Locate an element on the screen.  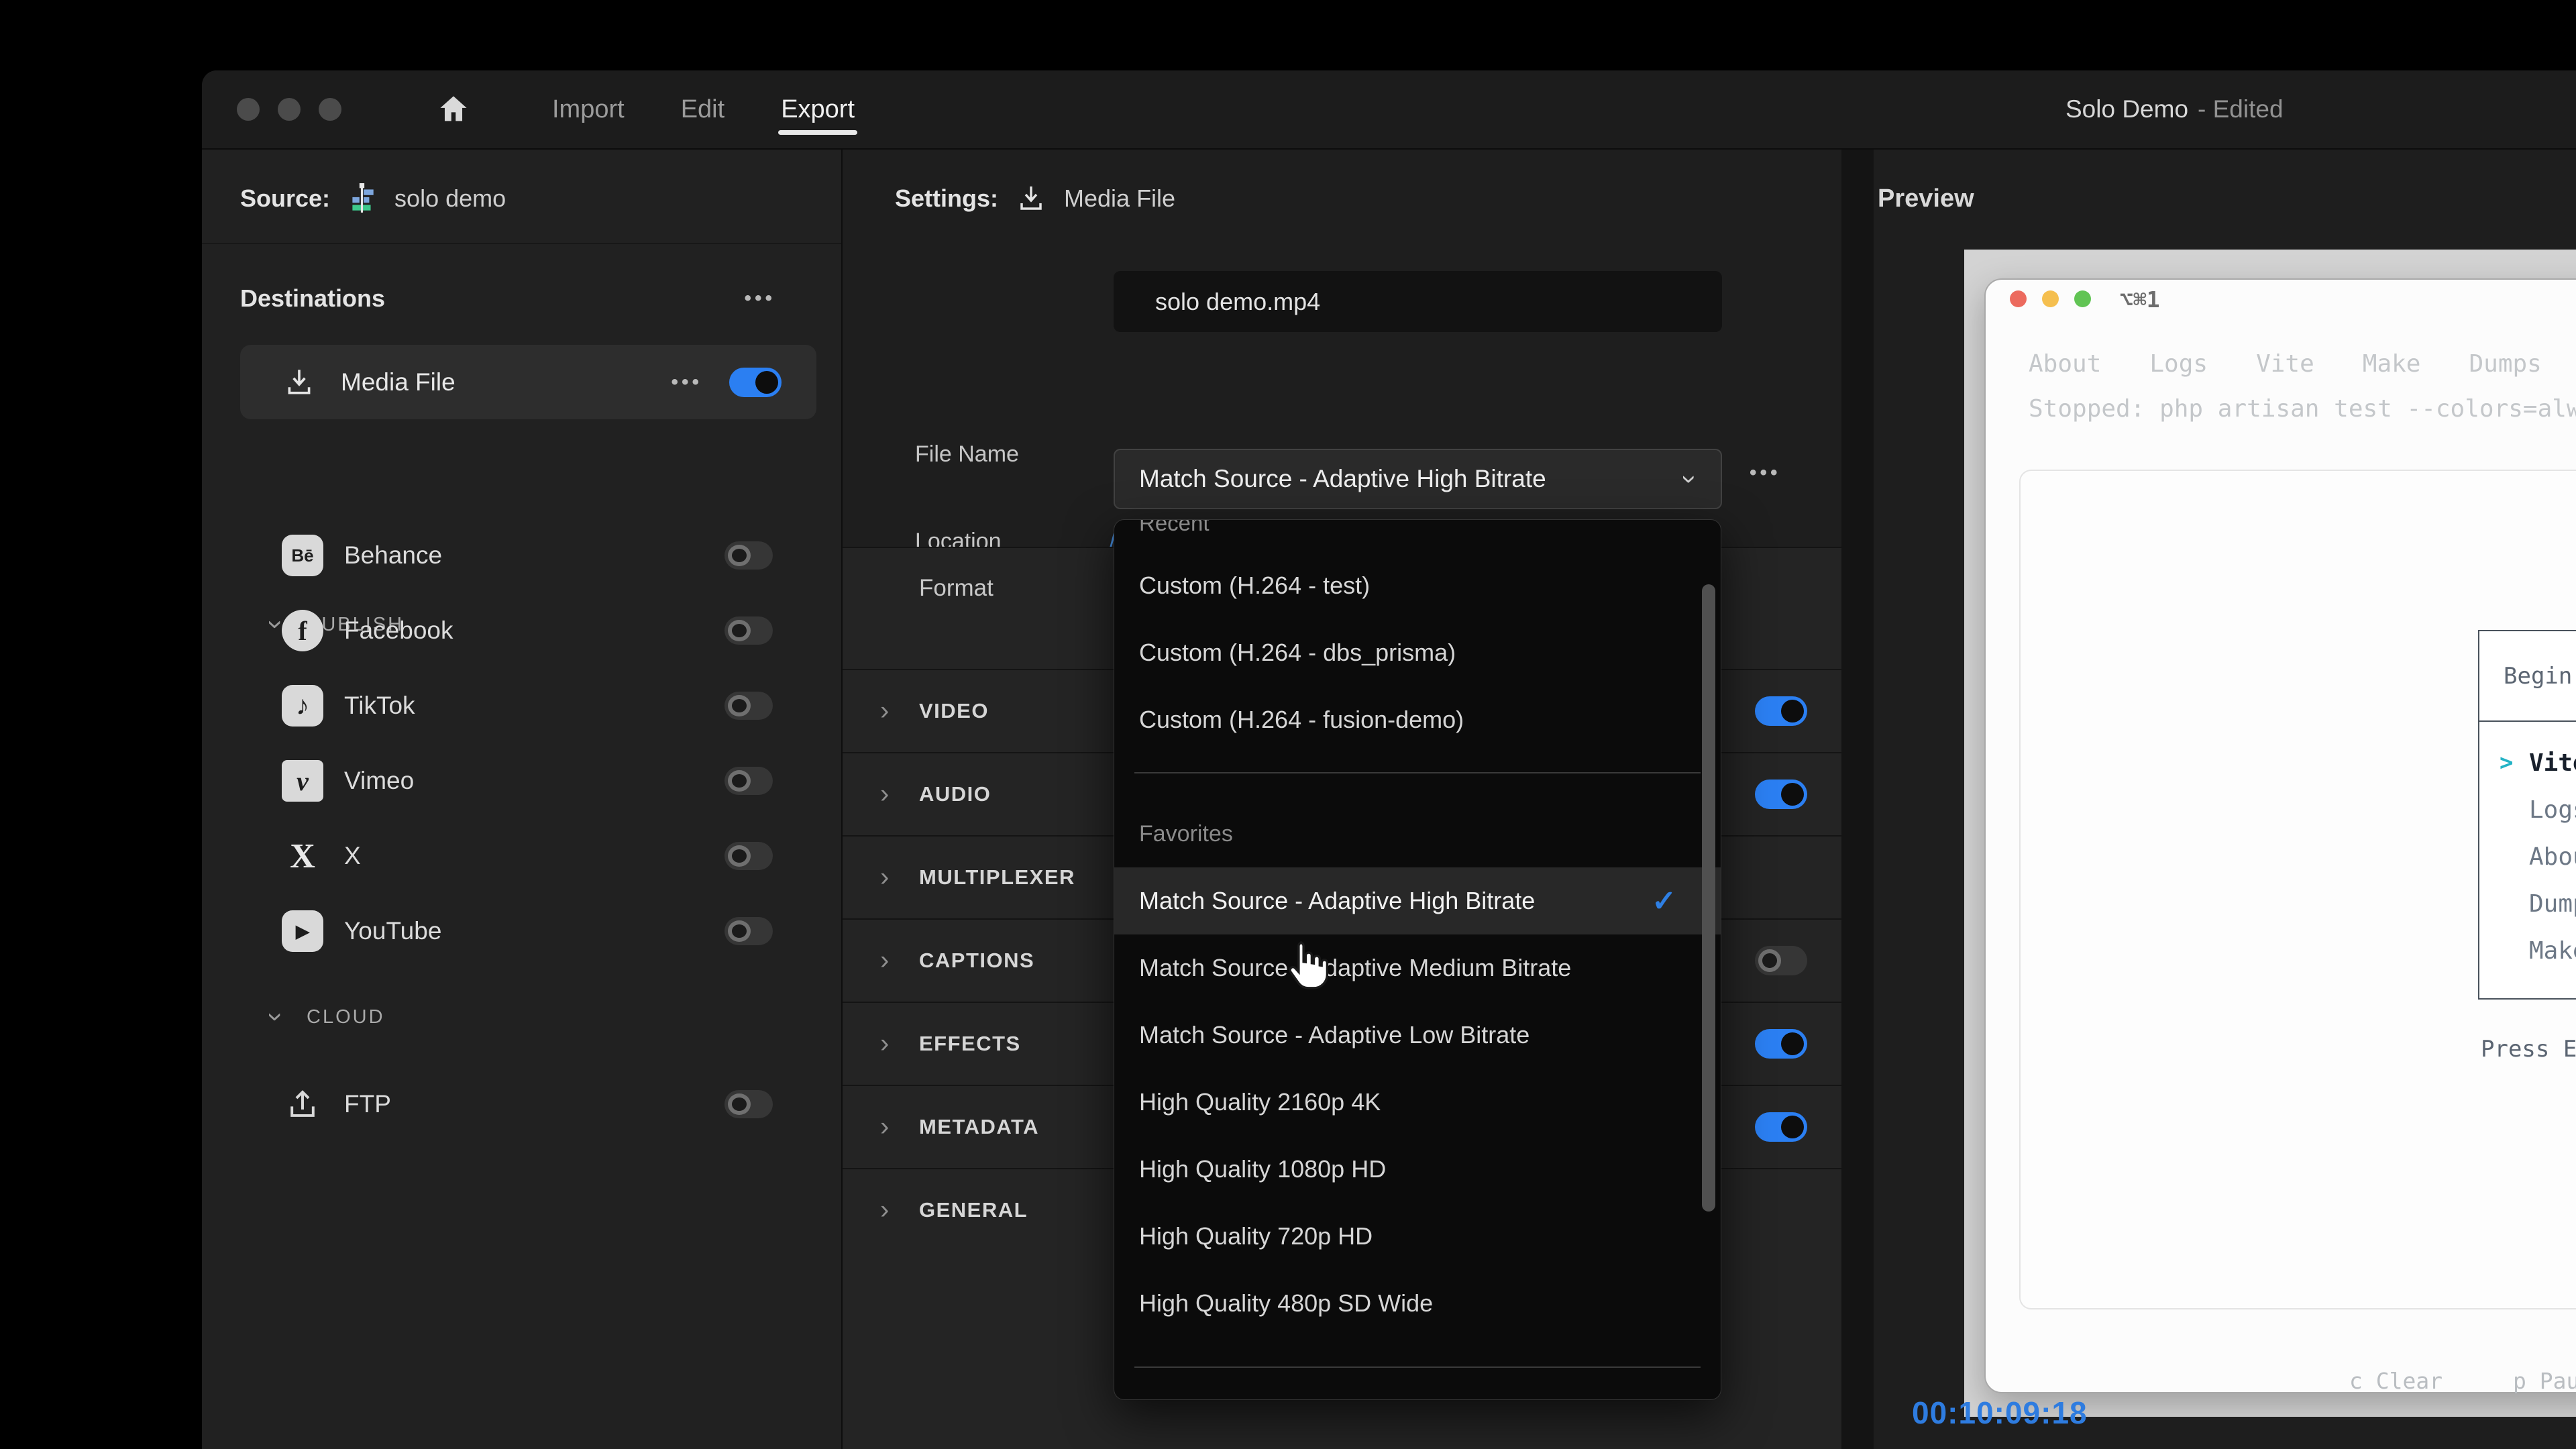
destinations-header: Destinations is located at coordinates (312, 298).